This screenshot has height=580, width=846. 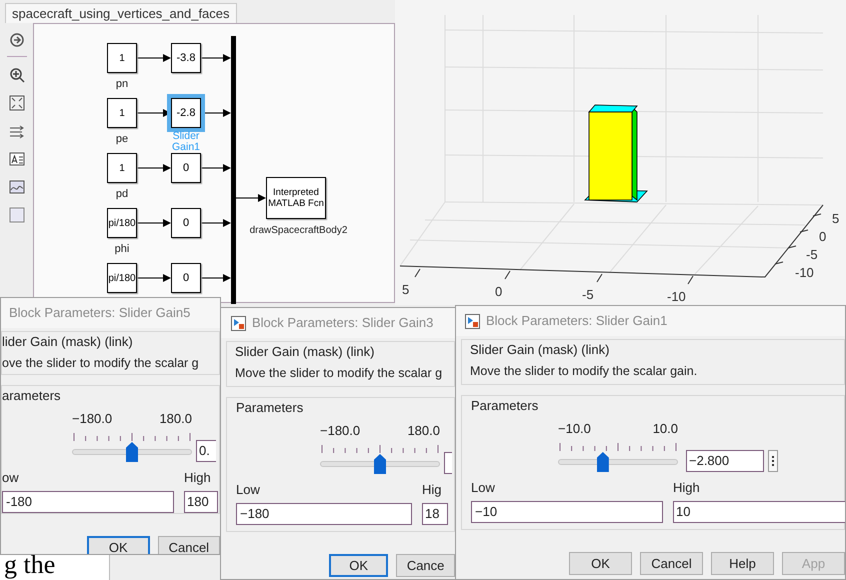 I want to click on dialog-button: Cance, so click(x=425, y=565).